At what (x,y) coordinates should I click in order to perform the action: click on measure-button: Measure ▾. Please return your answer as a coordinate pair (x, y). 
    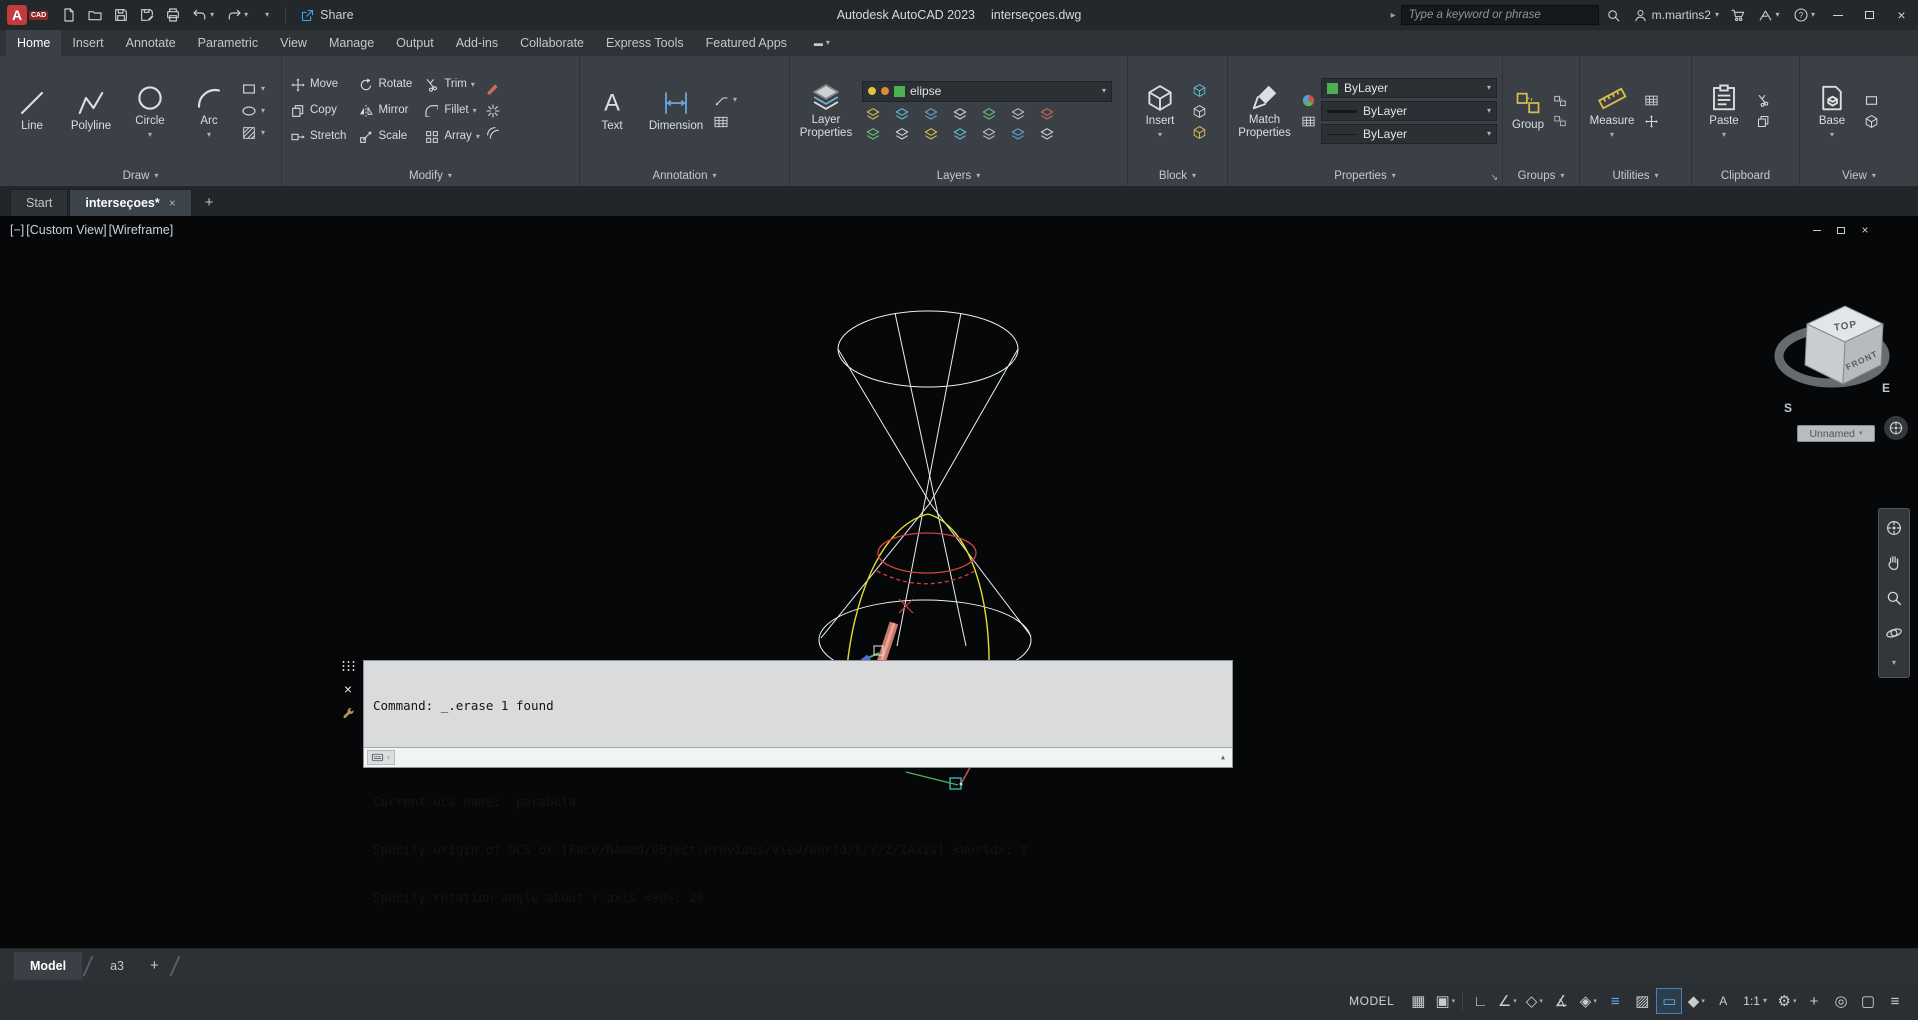
    Looking at the image, I should click on (1612, 110).